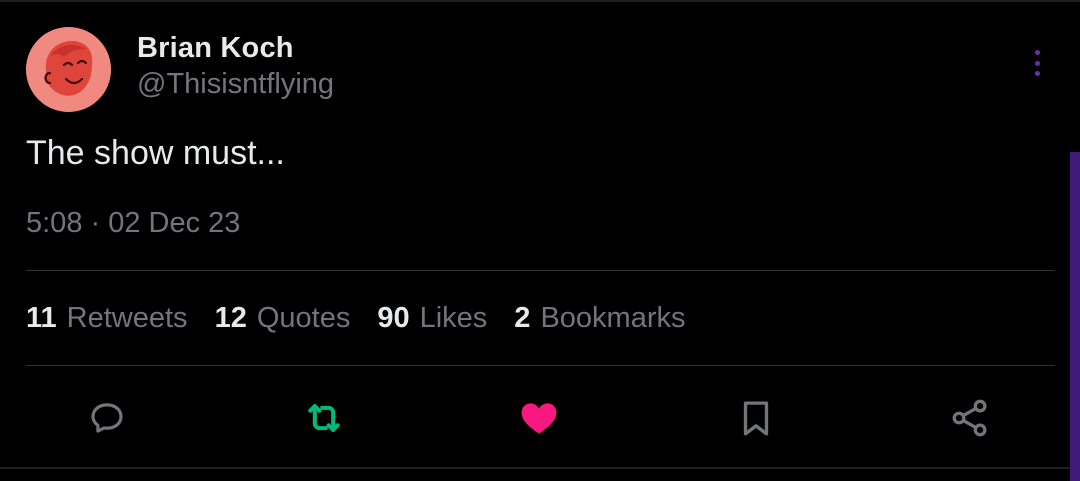 The height and width of the screenshot is (481, 1080). Describe the element at coordinates (540, 468) in the screenshot. I see `bottom-divider` at that location.